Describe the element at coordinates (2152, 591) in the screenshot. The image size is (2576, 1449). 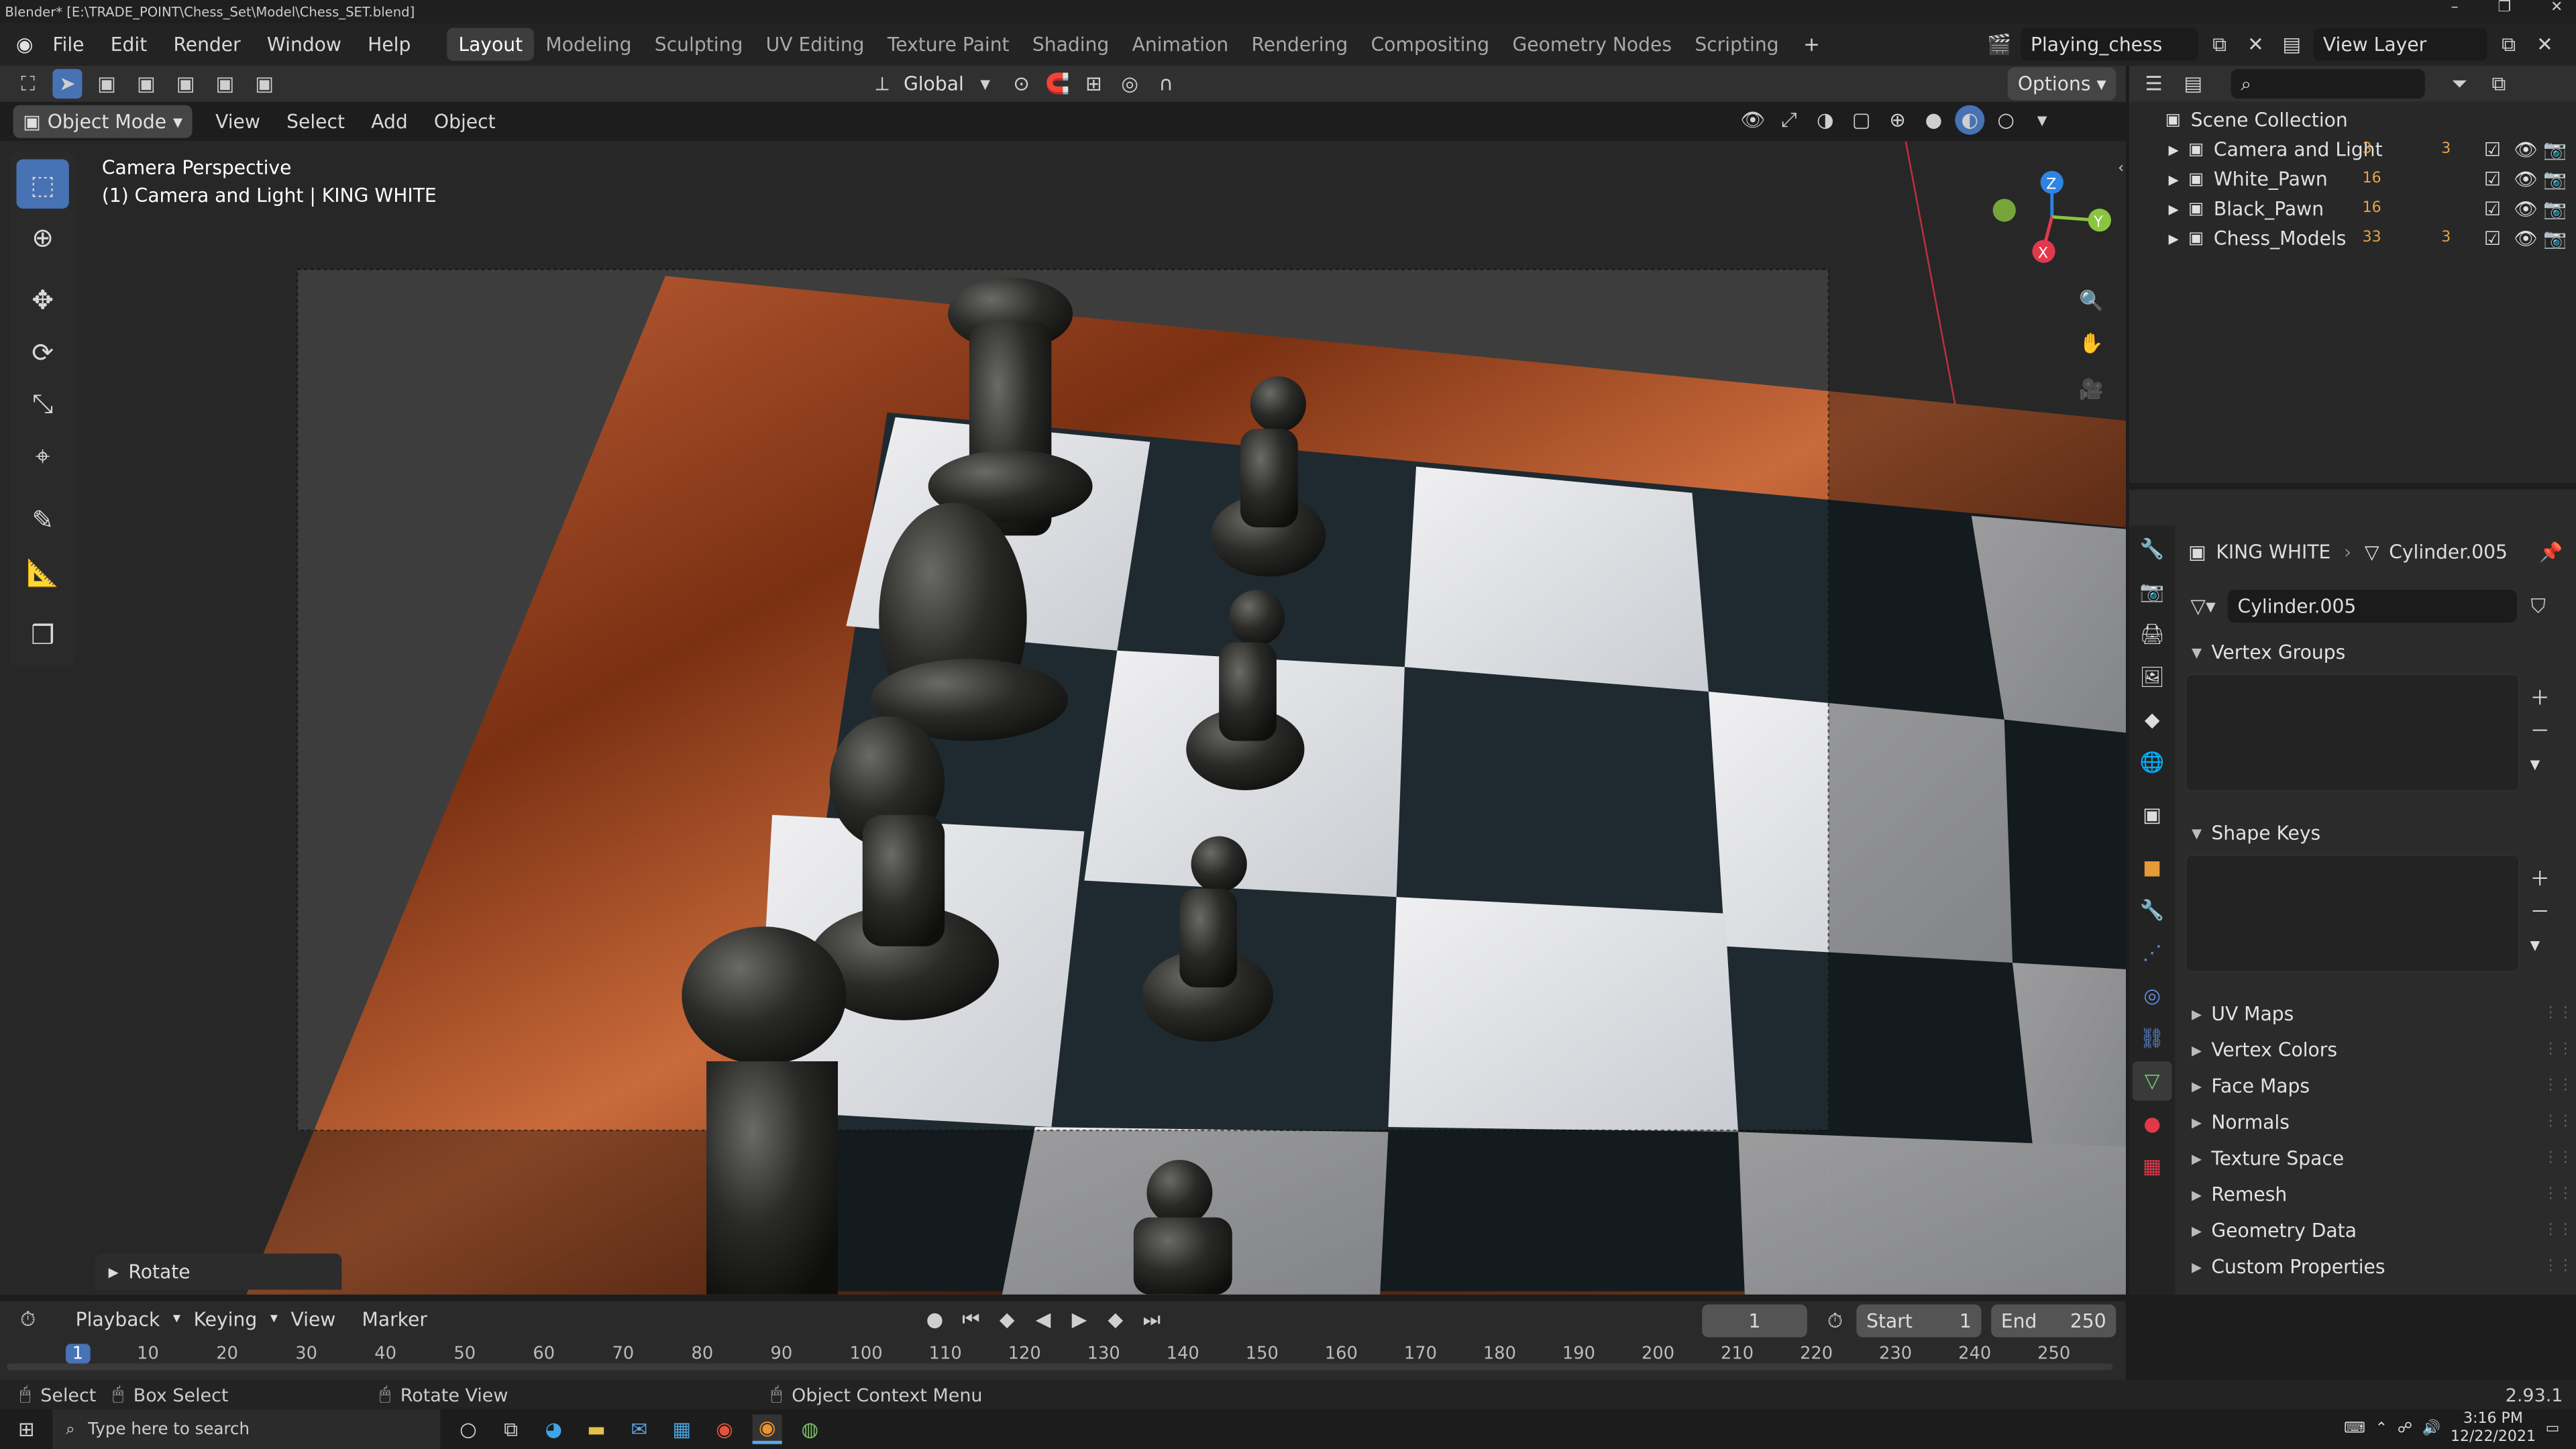
I see `render-tab-icon: 📷` at that location.